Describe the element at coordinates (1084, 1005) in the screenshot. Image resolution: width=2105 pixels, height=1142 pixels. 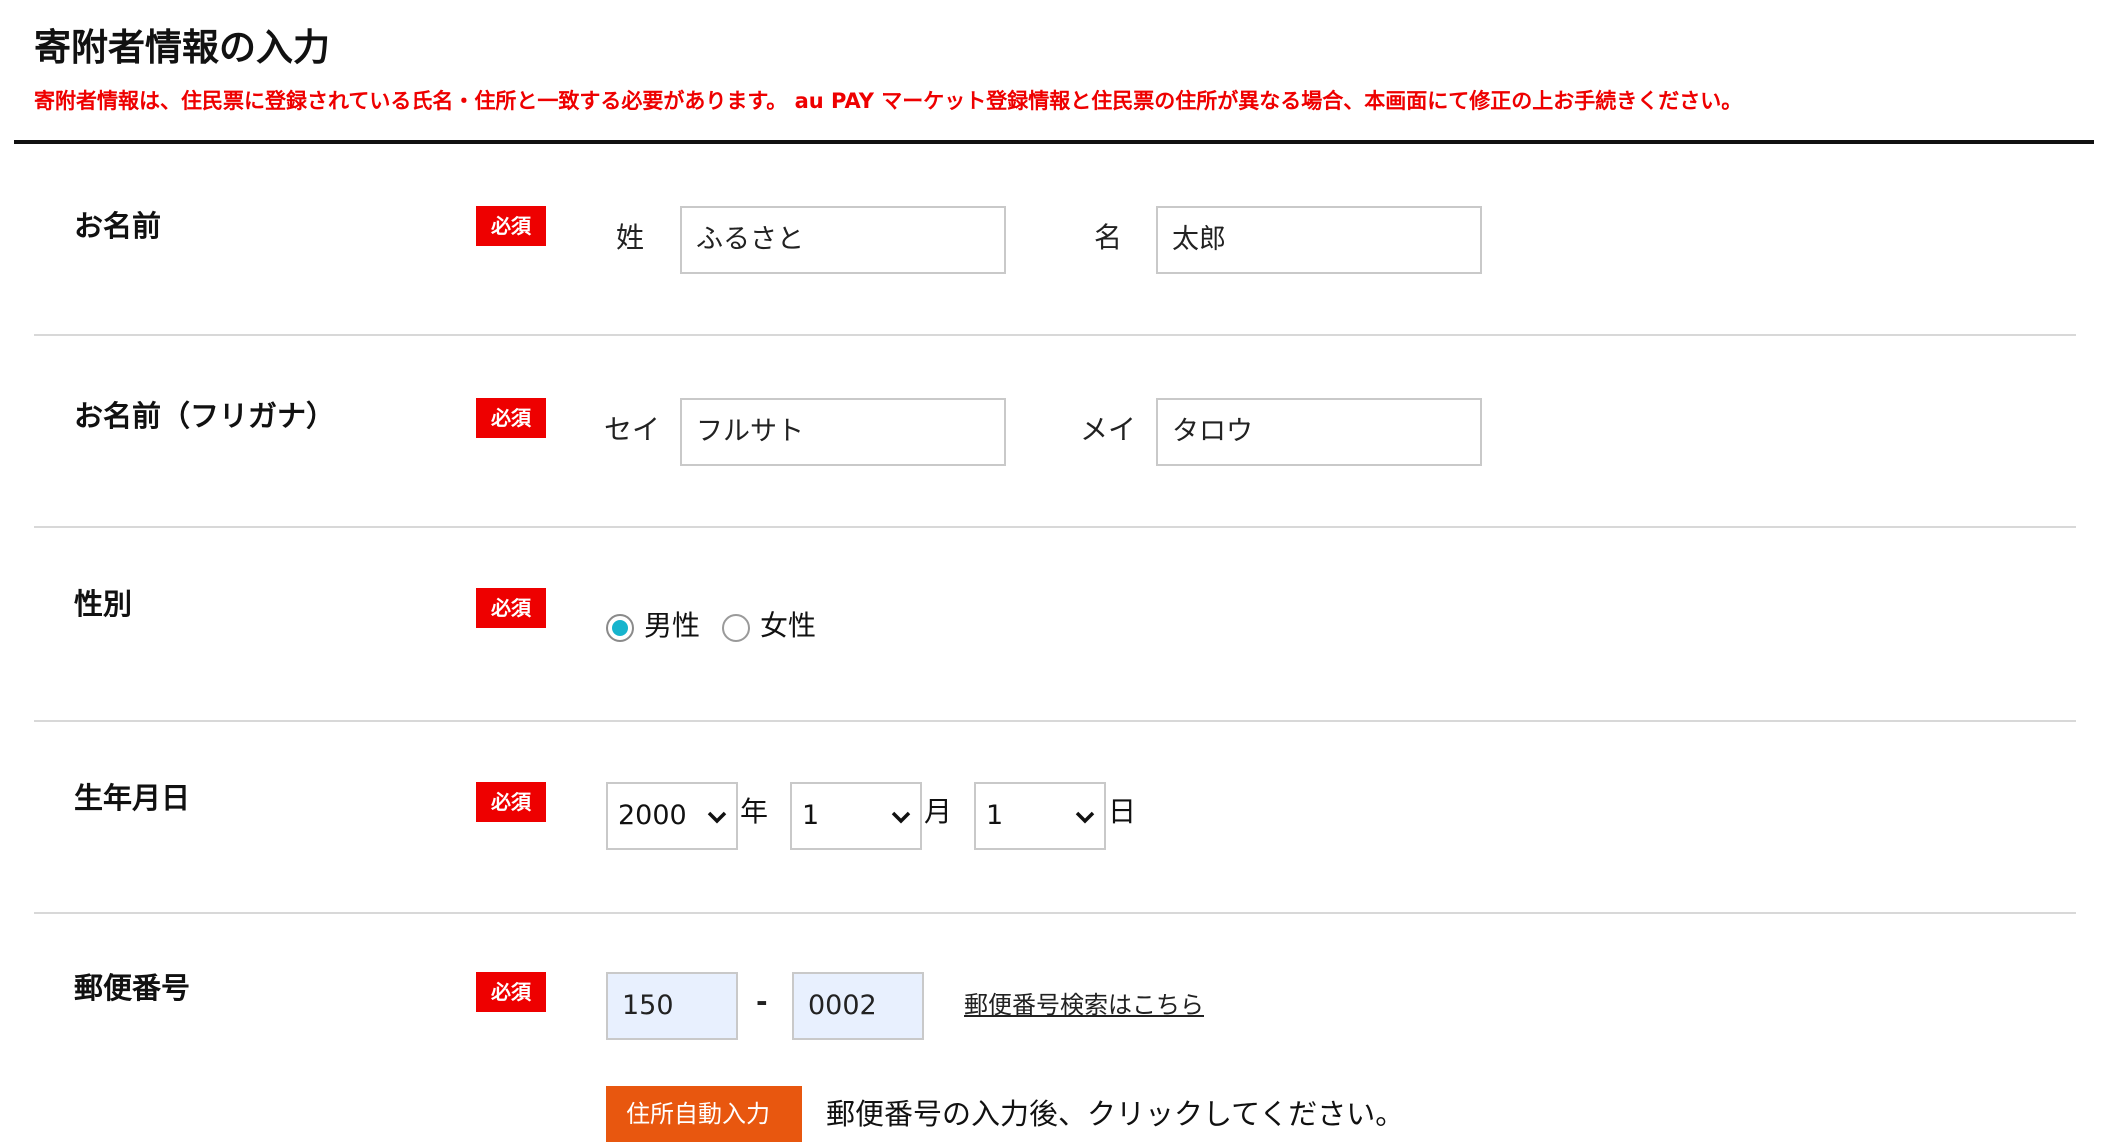
I see `postal-code-search-link: 郵便番号検索はこちら` at that location.